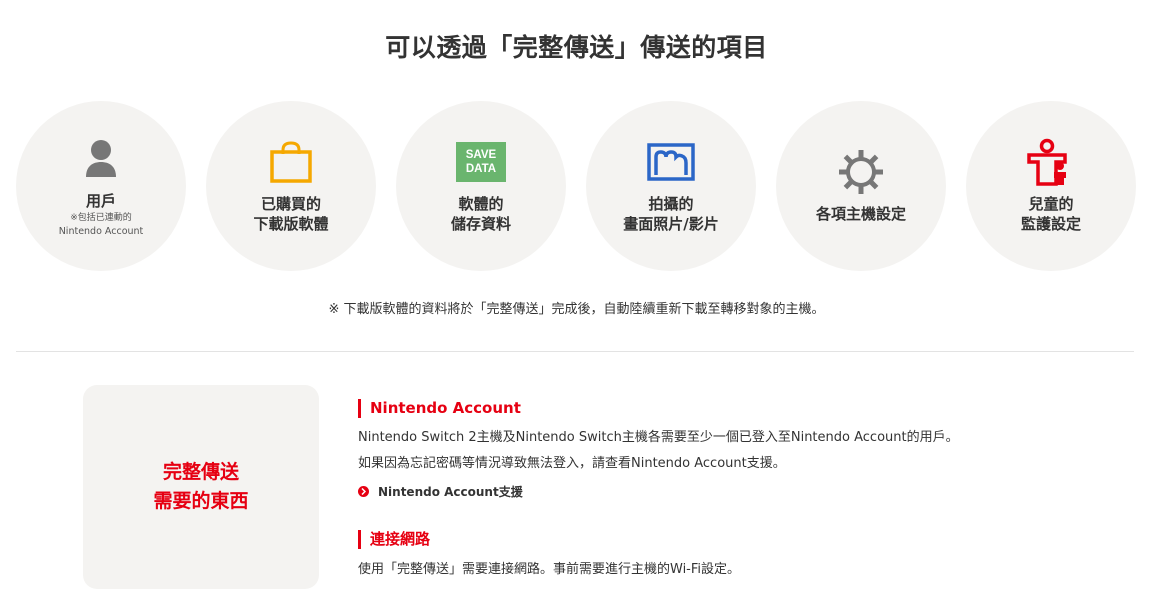 The image size is (1153, 594). What do you see at coordinates (101, 217) in the screenshot?
I see `item-note: ※包括已連動的` at bounding box center [101, 217].